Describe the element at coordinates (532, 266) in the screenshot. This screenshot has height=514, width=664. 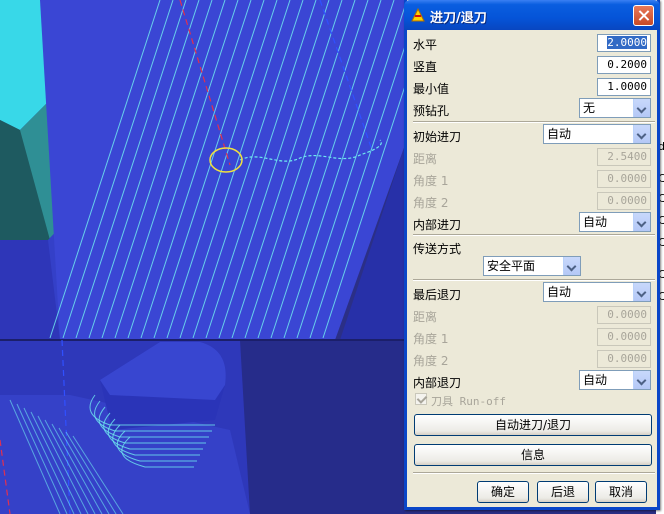
I see `transfer-select: 安全平面` at that location.